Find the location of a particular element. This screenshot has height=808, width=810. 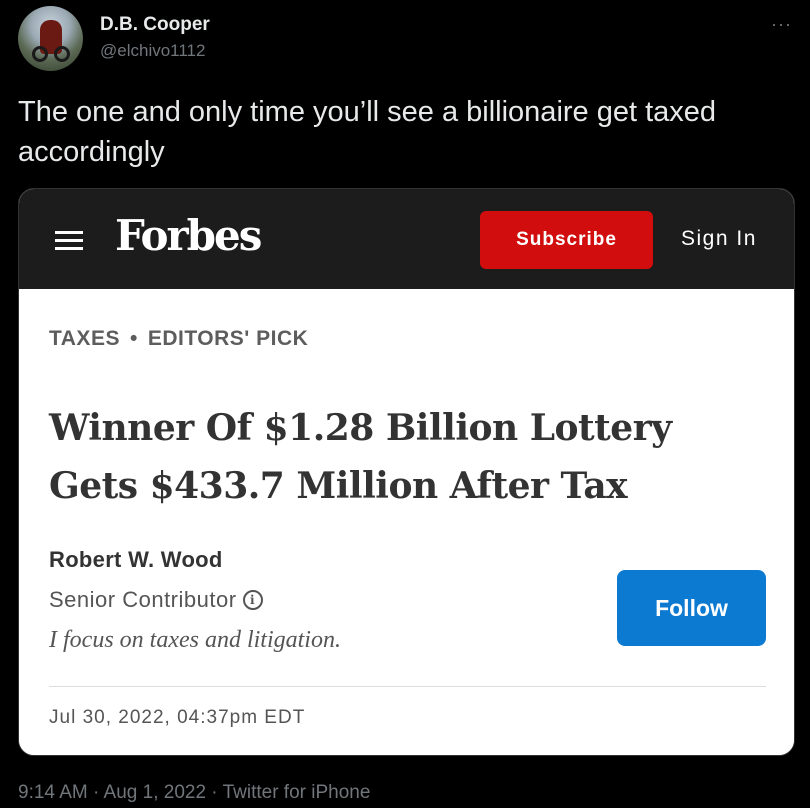

forbes-navbar: Forbes Subscribe Sign In is located at coordinates (406, 239).